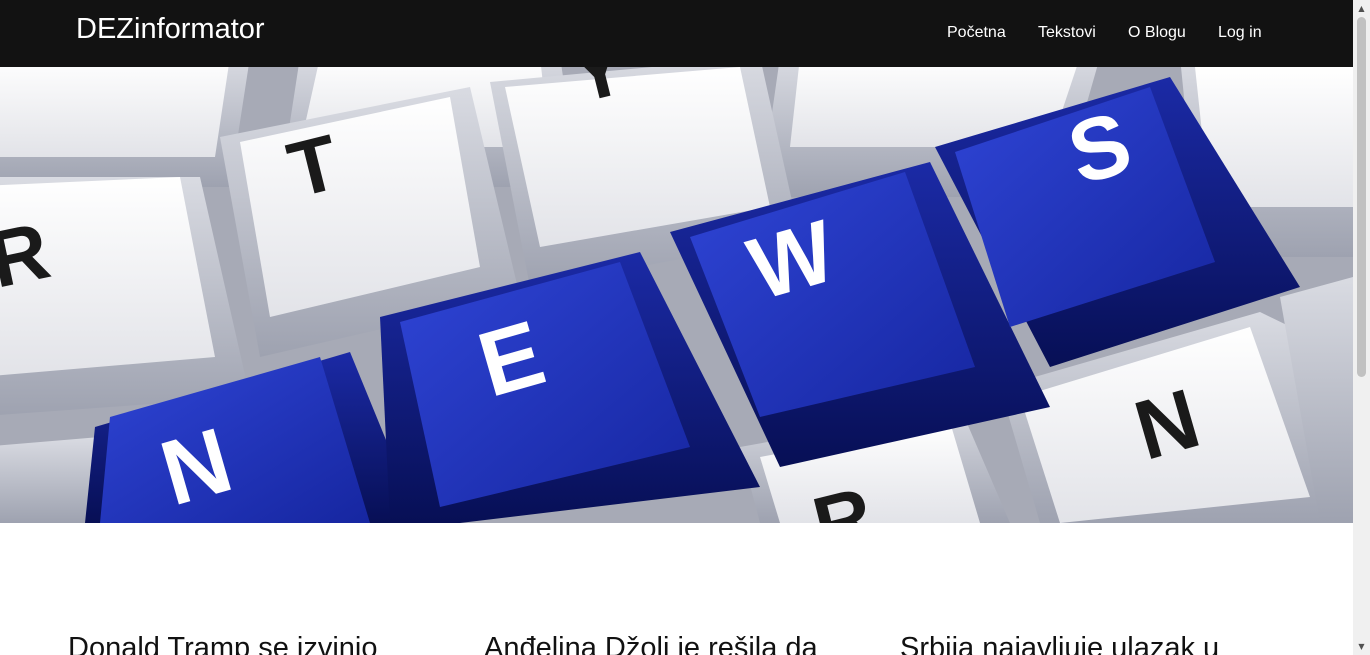 This screenshot has width=1370, height=655. What do you see at coordinates (1059, 642) in the screenshot?
I see `article-title-link: Srbija najavljuje ulazak u` at bounding box center [1059, 642].